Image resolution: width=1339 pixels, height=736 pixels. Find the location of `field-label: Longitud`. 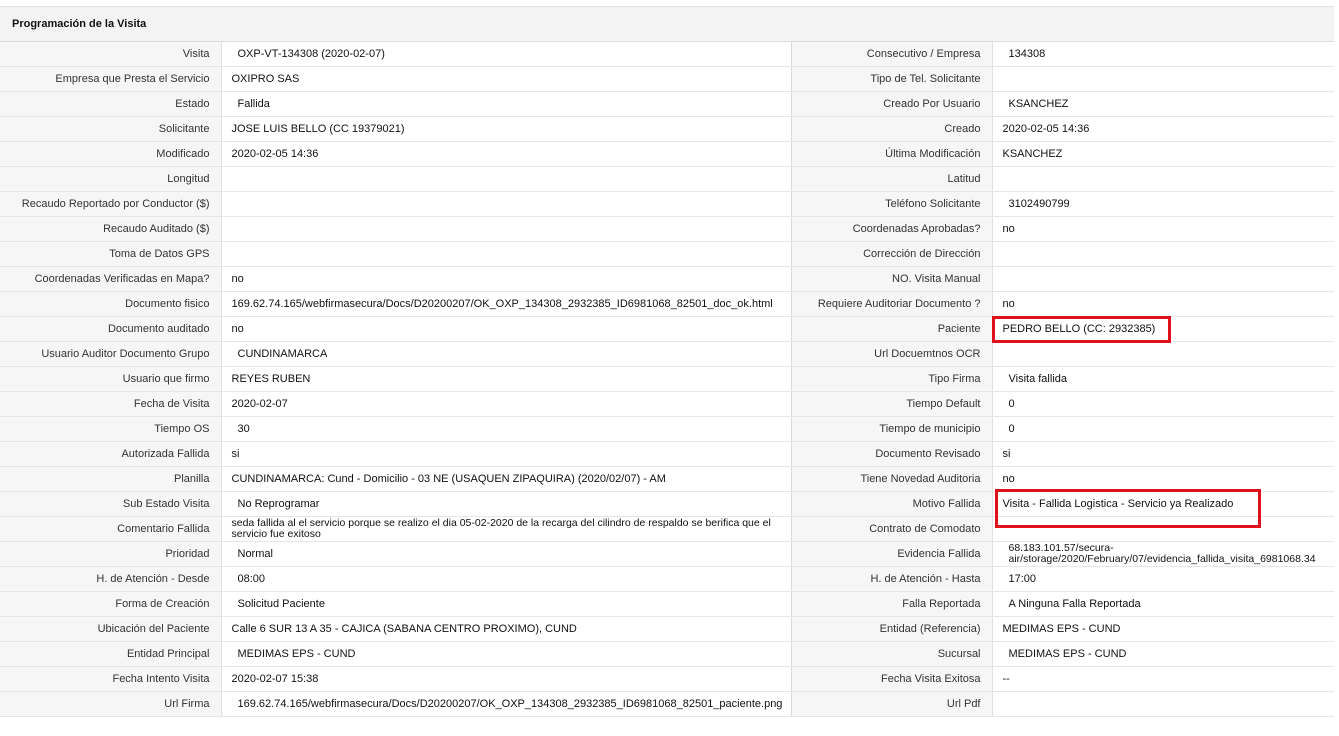

field-label: Longitud is located at coordinates (111, 179).